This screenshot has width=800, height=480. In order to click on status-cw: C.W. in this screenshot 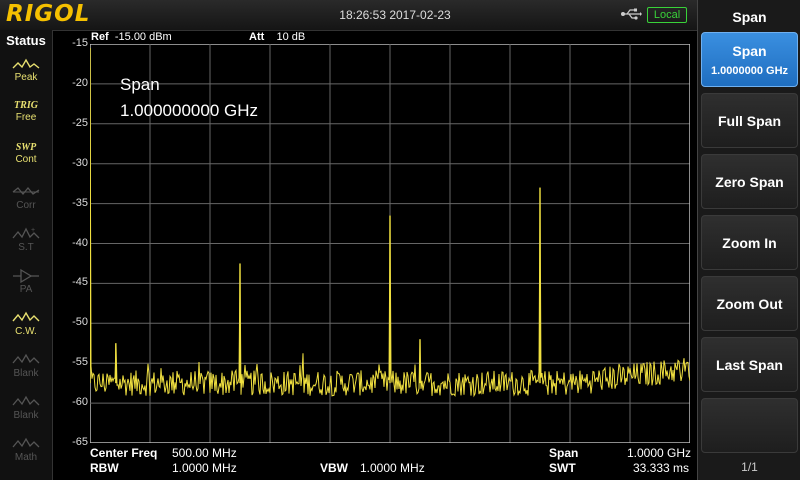, I will do `click(26, 329)`.